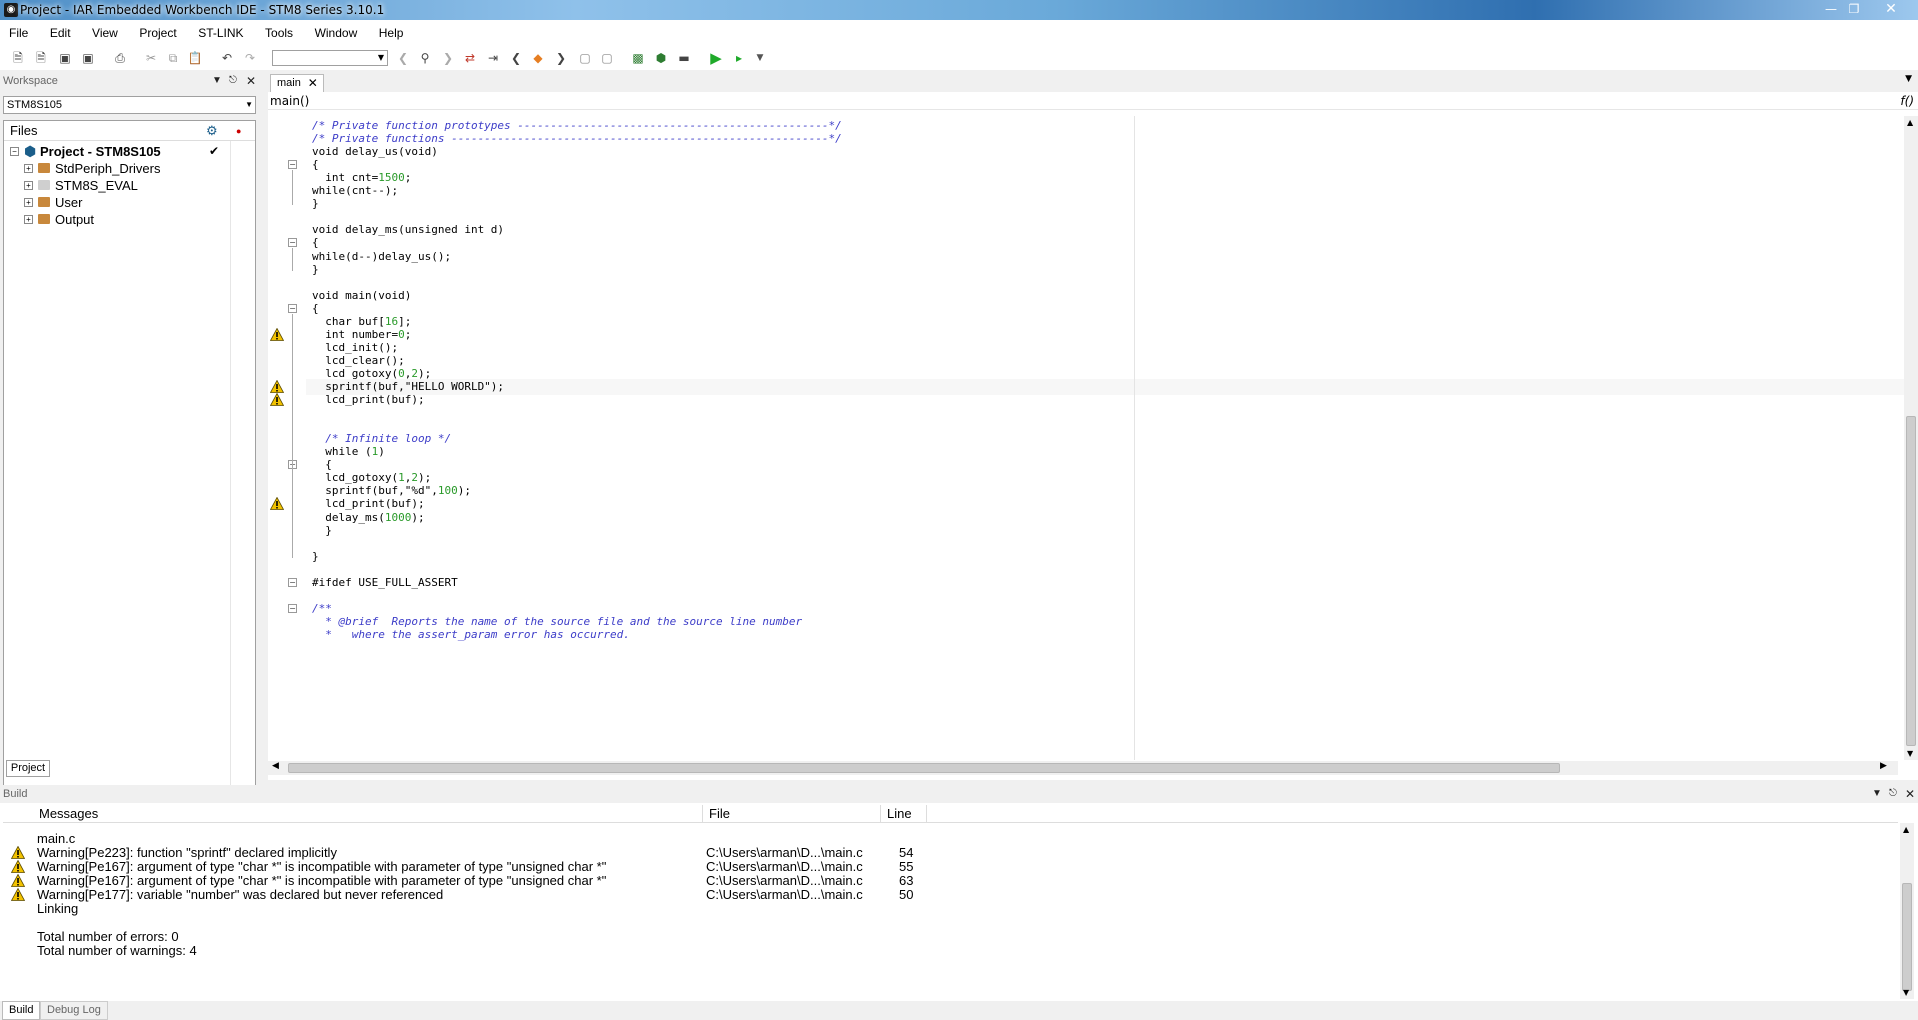  What do you see at coordinates (948, 839) in the screenshot?
I see `build-message-row: main.c` at bounding box center [948, 839].